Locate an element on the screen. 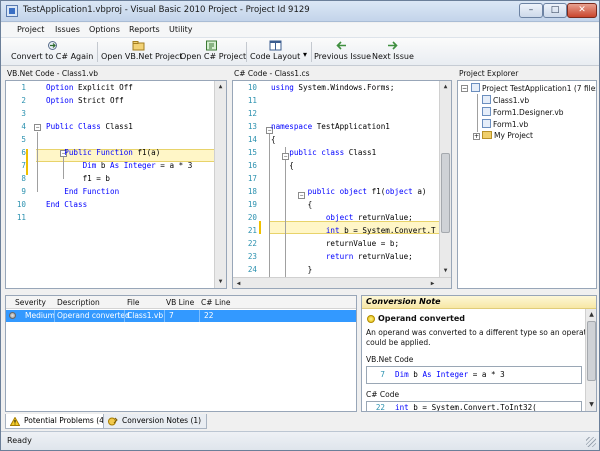 This screenshot has height=451, width=600. cs-line-number: 24 is located at coordinates (252, 269).